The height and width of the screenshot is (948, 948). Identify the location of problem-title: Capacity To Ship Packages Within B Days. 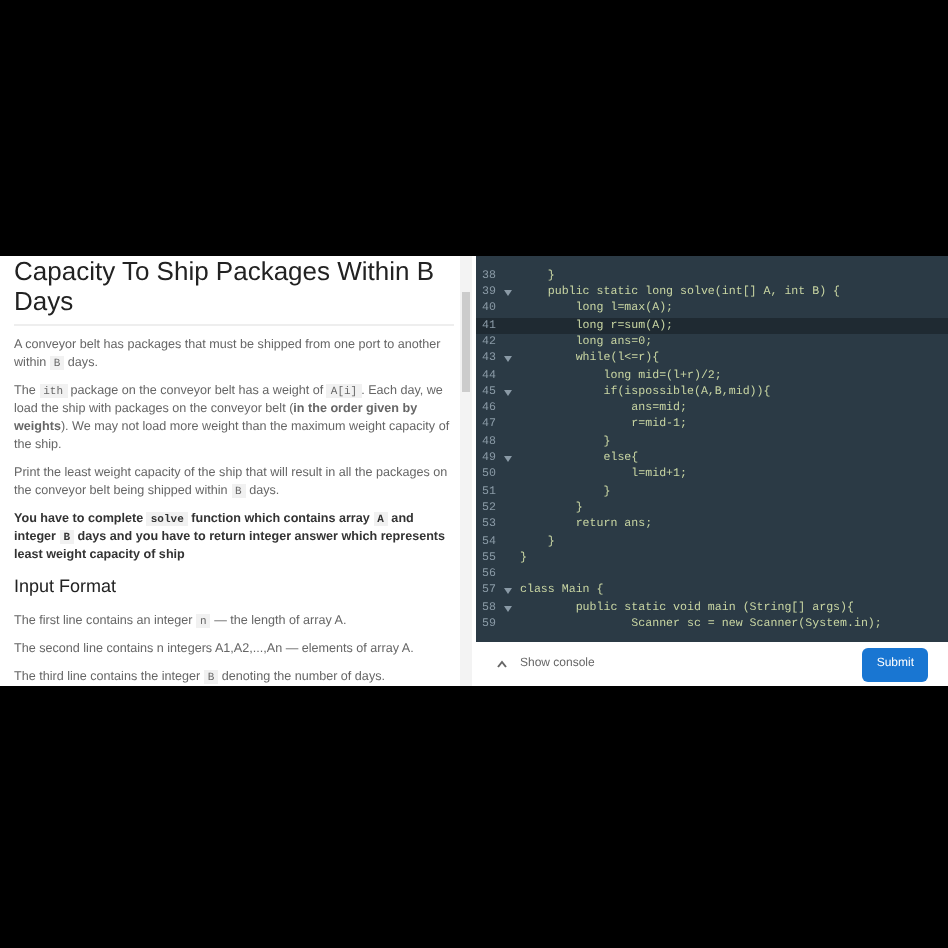
(234, 291).